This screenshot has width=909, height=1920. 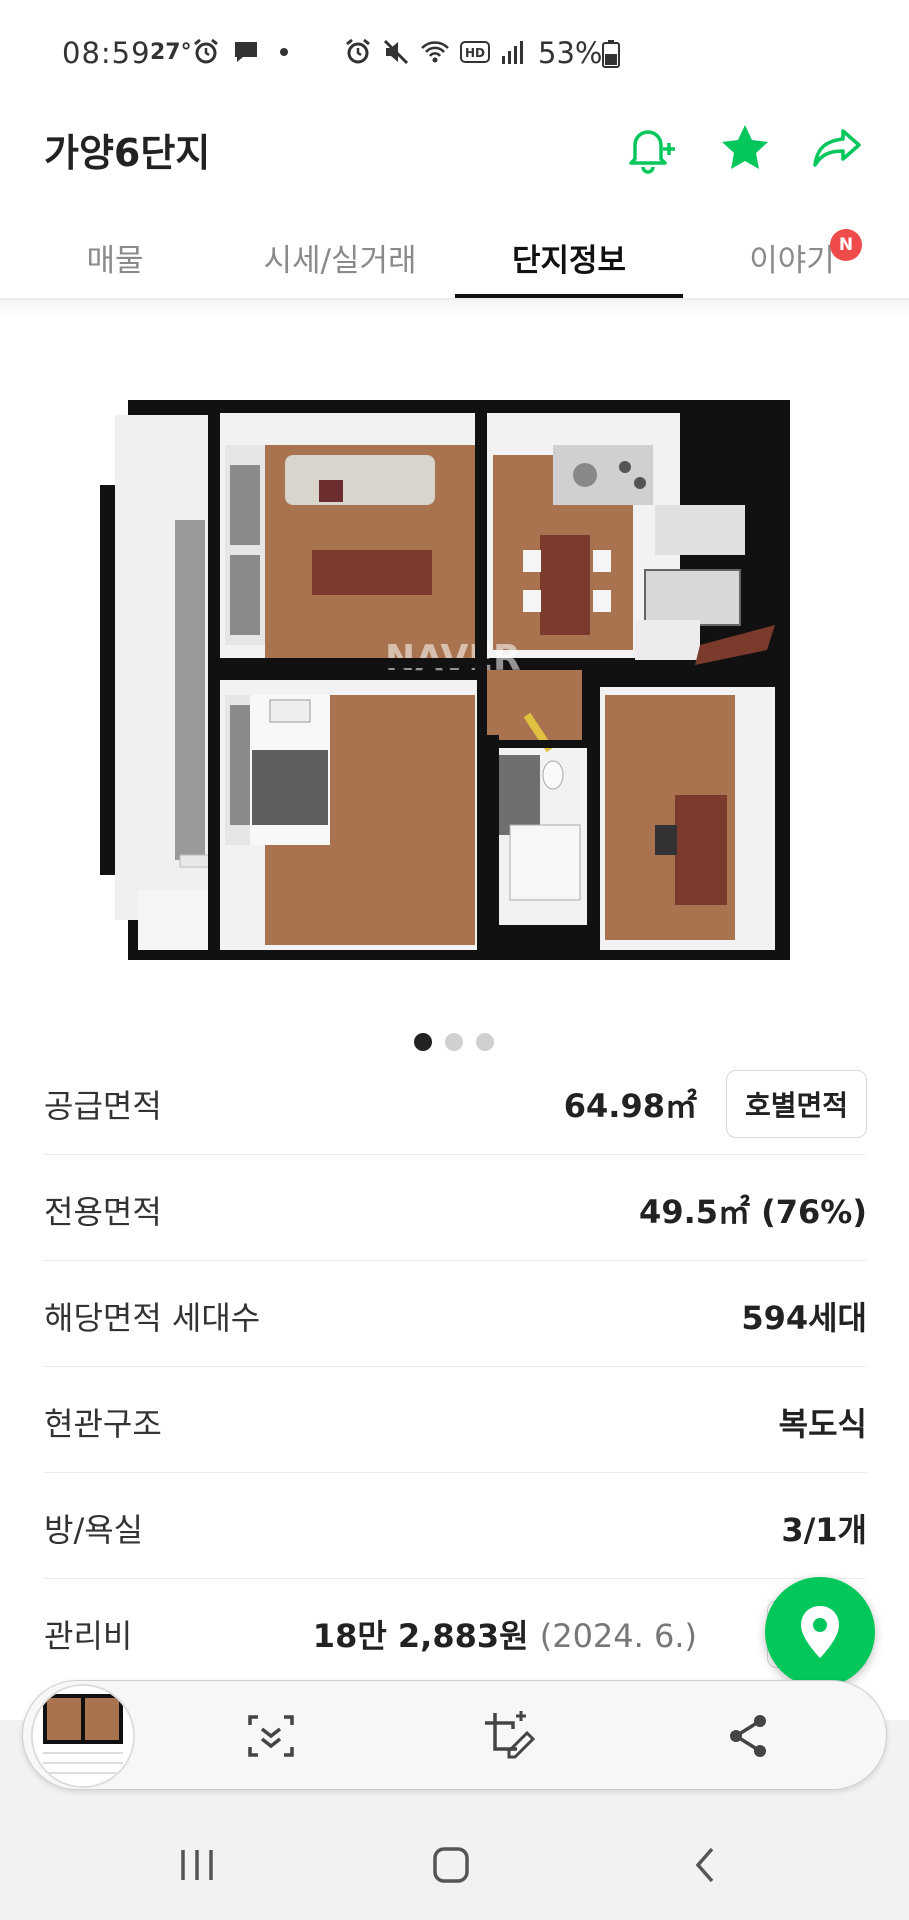 I want to click on home-button, so click(x=451, y=1865).